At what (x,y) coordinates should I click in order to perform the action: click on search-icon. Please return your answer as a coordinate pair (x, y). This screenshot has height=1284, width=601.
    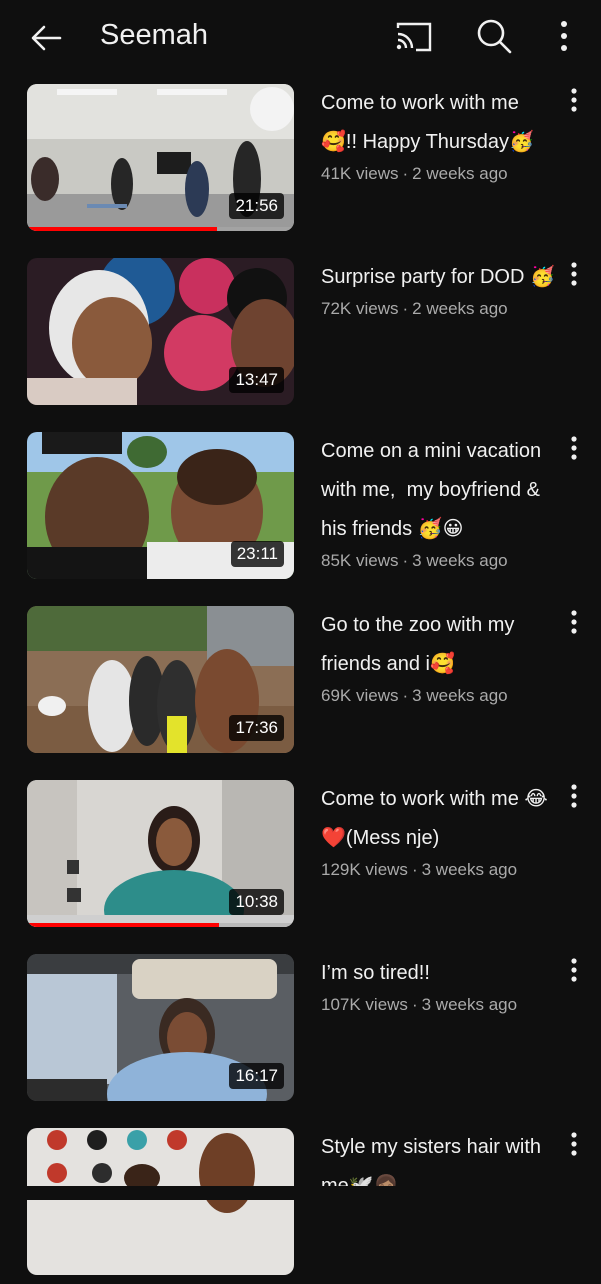
    Looking at the image, I should click on (494, 36).